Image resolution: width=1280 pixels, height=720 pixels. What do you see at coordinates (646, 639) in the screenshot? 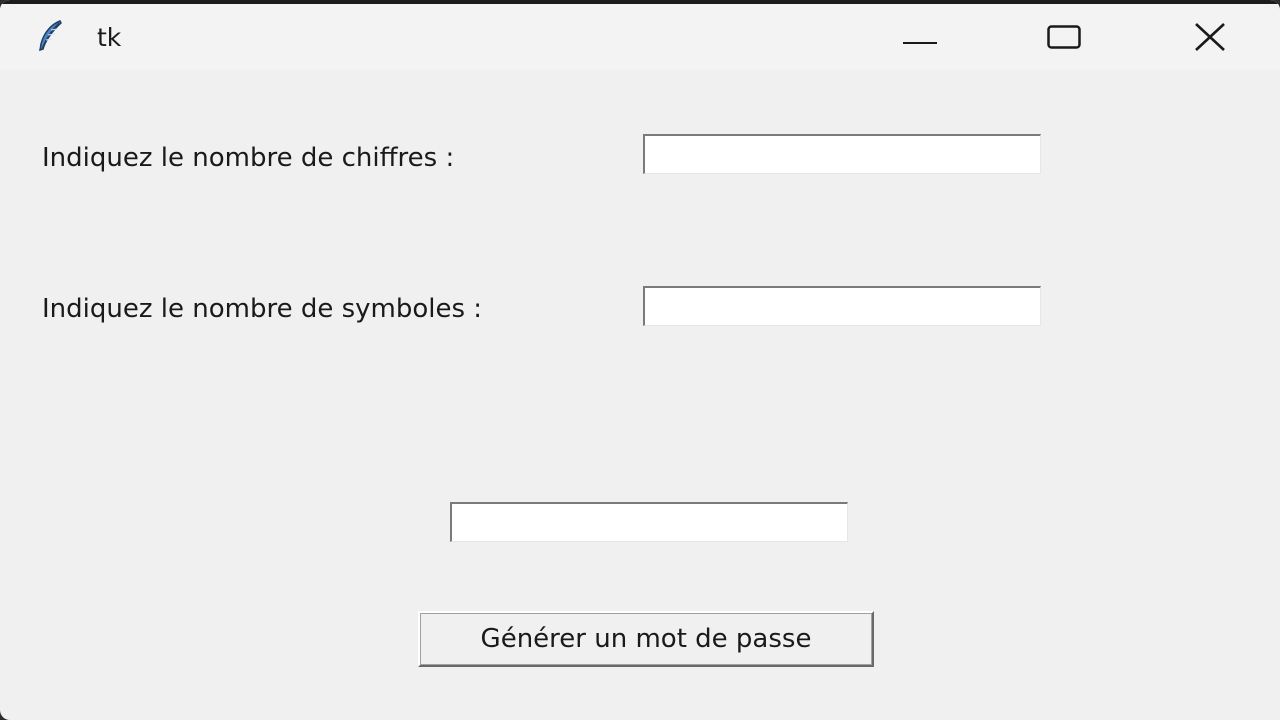
I see `generate-password-button: Générer un mot de passe` at bounding box center [646, 639].